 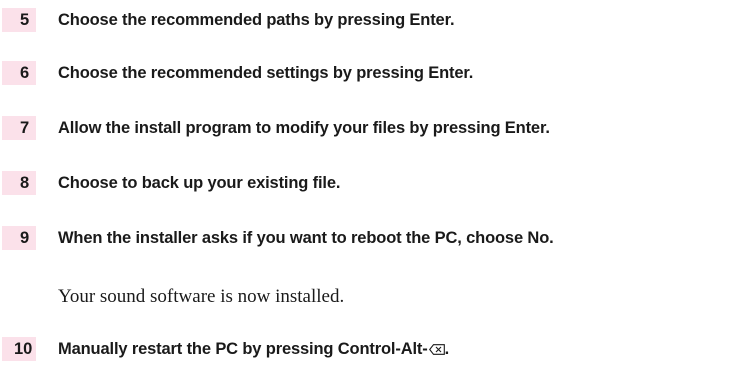 What do you see at coordinates (25, 20) in the screenshot?
I see `step-number: 5` at bounding box center [25, 20].